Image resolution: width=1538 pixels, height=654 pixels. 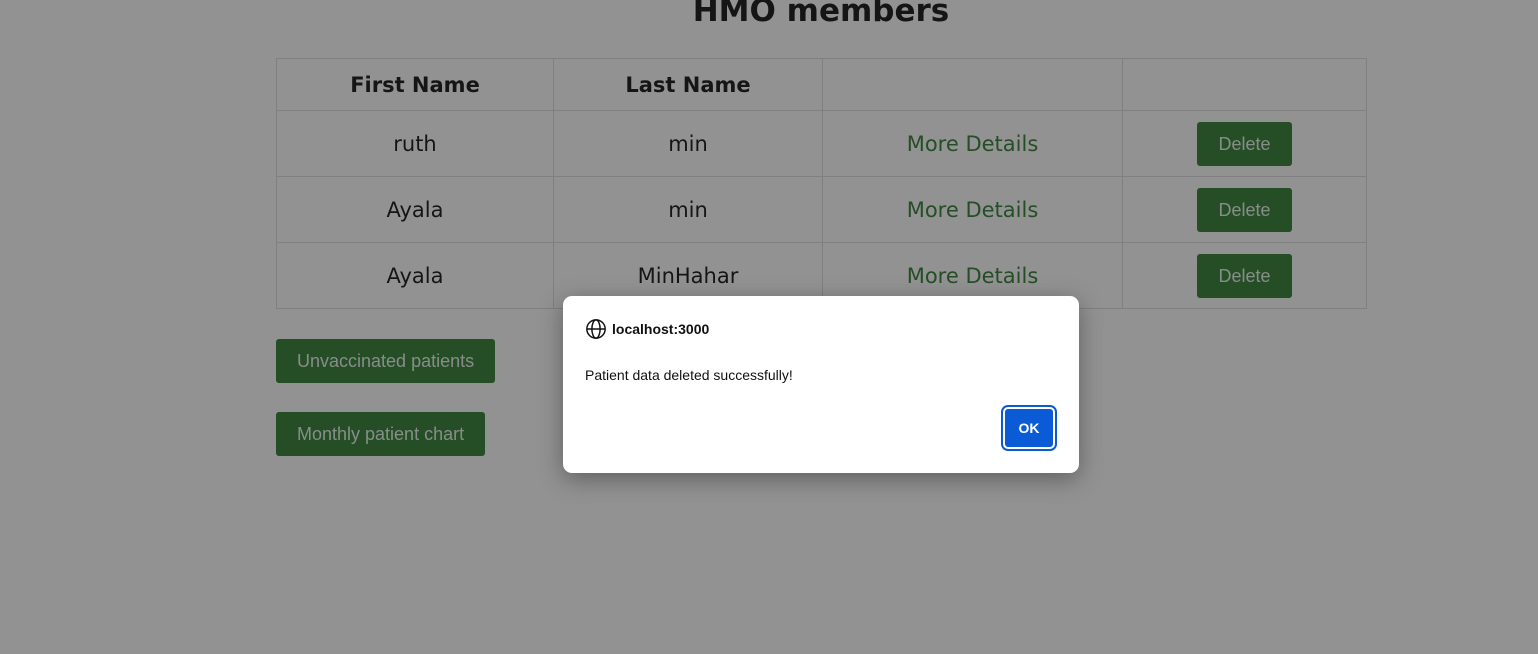 What do you see at coordinates (596, 329) in the screenshot?
I see `globe-icon` at bounding box center [596, 329].